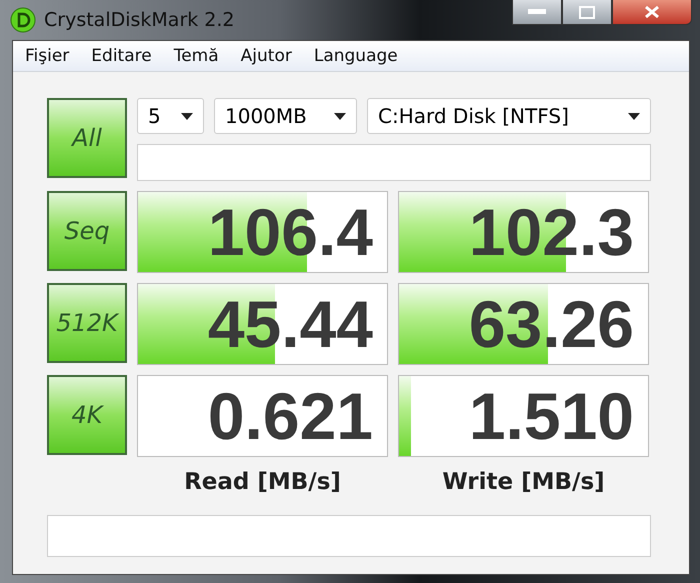 The height and width of the screenshot is (583, 700). Describe the element at coordinates (121, 56) in the screenshot. I see `menu-item: Editare` at that location.